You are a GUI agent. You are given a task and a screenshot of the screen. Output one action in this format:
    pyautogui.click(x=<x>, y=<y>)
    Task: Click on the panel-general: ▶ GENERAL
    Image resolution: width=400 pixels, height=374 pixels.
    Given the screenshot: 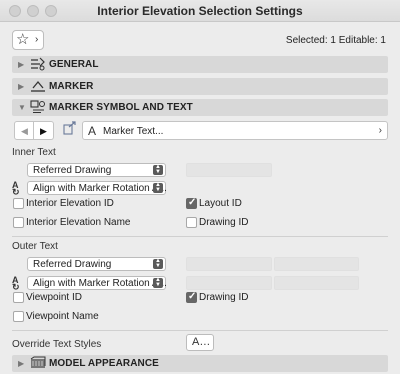 What is the action you would take?
    pyautogui.click(x=200, y=64)
    